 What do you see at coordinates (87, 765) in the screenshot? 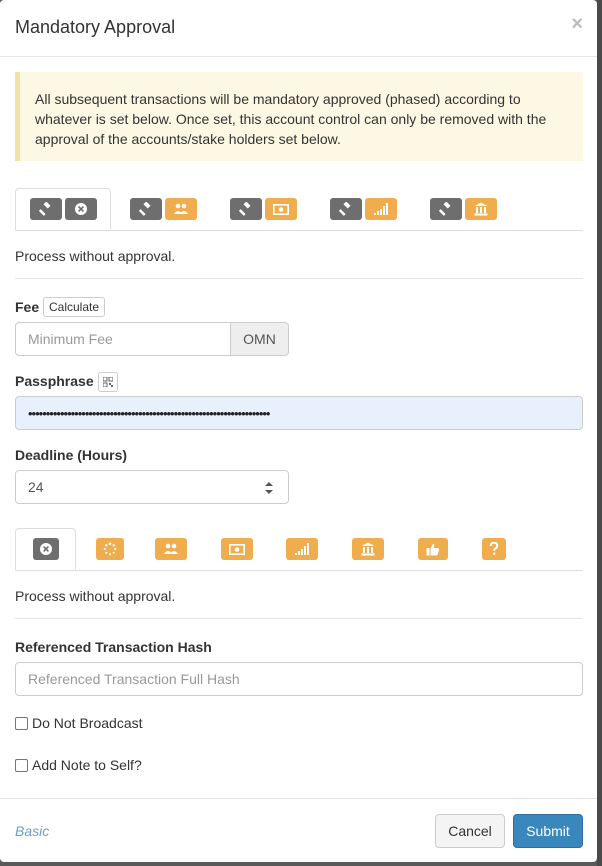
I see `add-note-label: Add Note to Self?` at bounding box center [87, 765].